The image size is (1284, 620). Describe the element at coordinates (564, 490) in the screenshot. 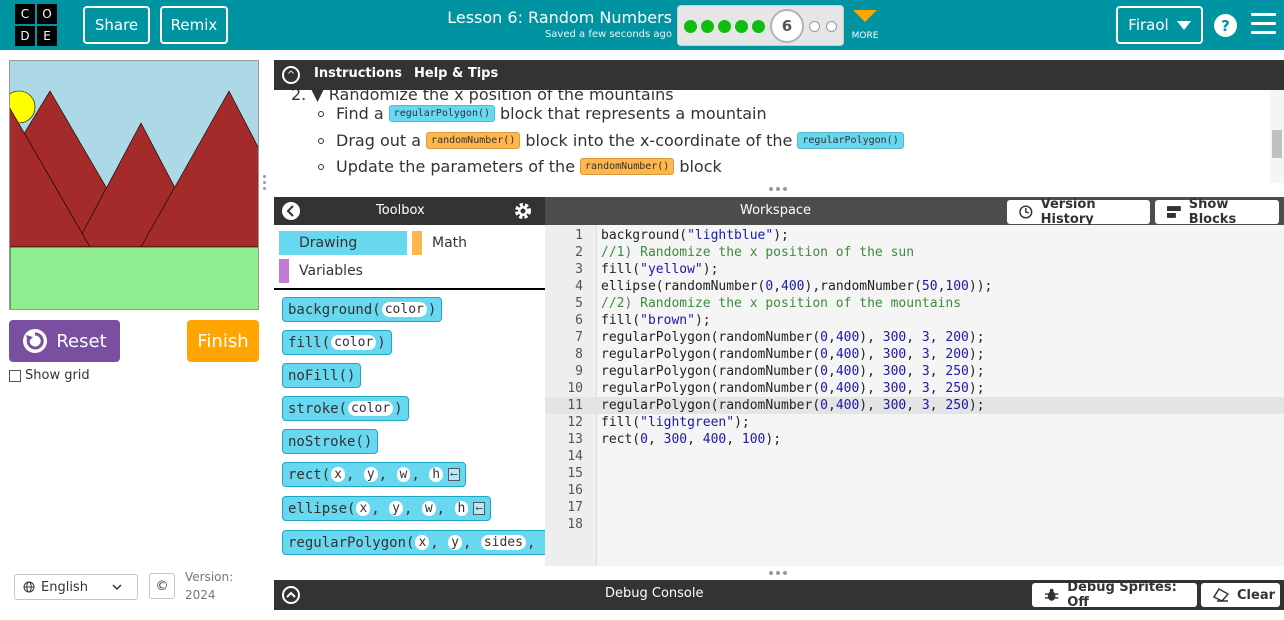

I see `line-number: 16` at that location.